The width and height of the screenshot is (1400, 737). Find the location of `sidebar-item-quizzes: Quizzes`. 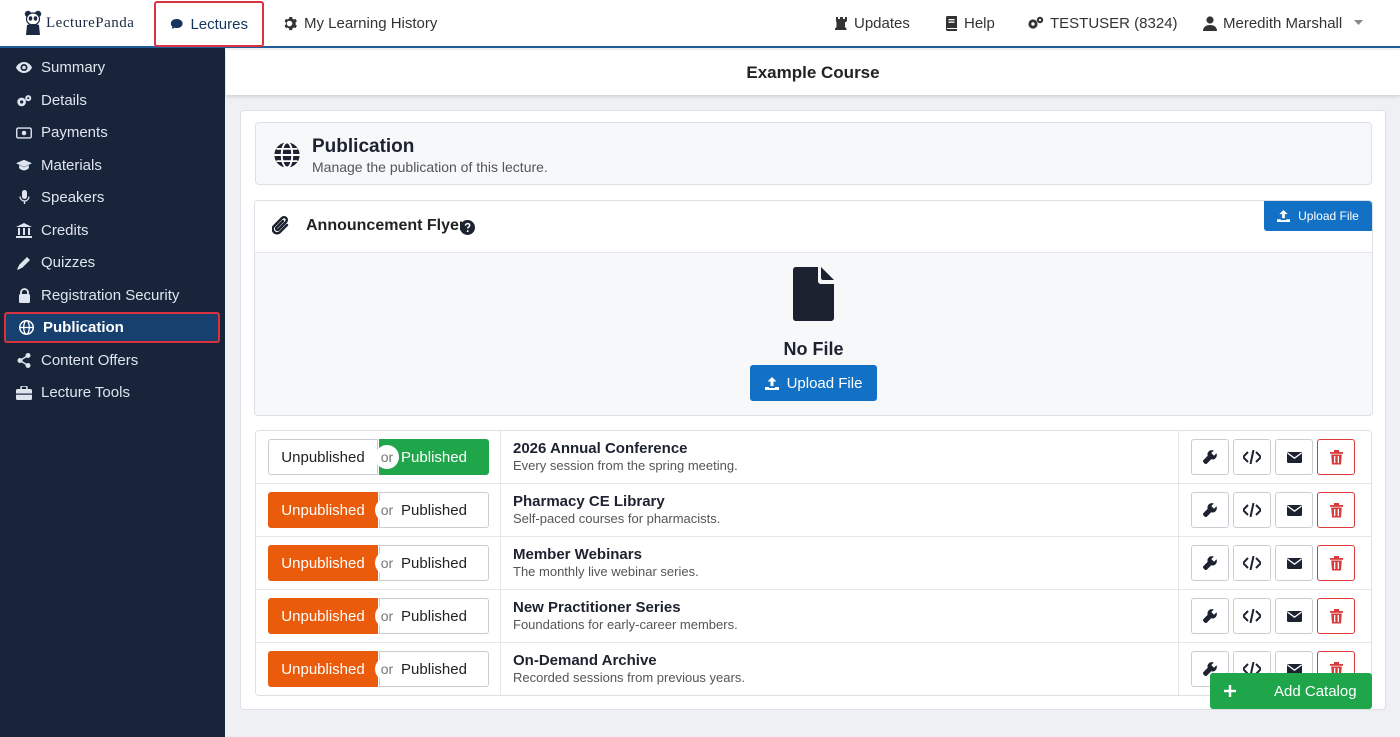

sidebar-item-quizzes: Quizzes is located at coordinates (112, 262).